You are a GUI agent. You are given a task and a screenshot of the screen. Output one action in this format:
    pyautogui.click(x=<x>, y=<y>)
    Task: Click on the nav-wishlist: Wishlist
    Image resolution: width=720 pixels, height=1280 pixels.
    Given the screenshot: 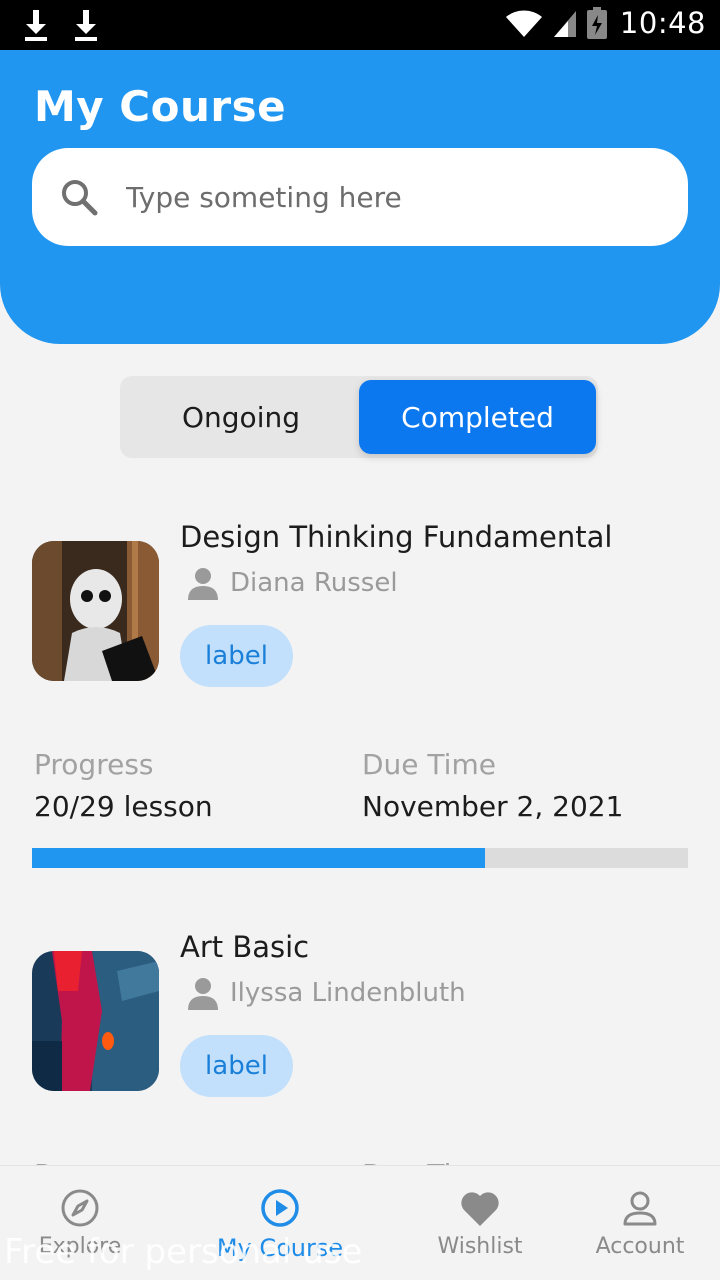 What is the action you would take?
    pyautogui.click(x=480, y=1223)
    